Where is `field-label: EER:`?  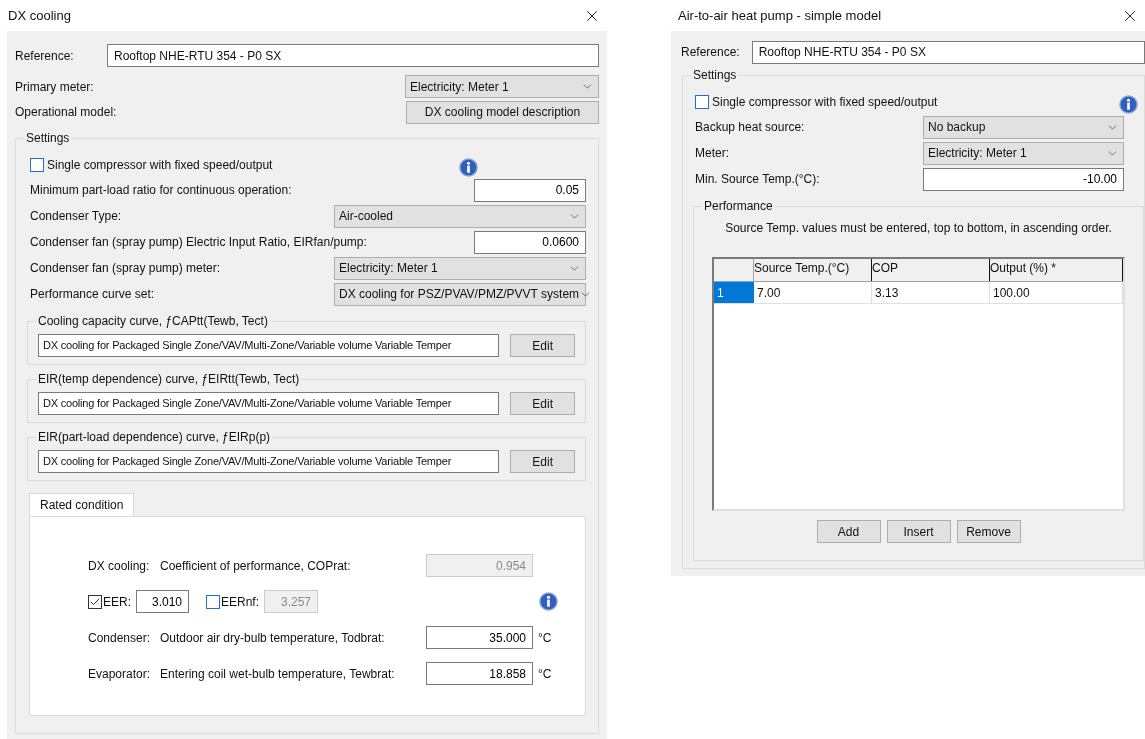
field-label: EER: is located at coordinates (117, 602).